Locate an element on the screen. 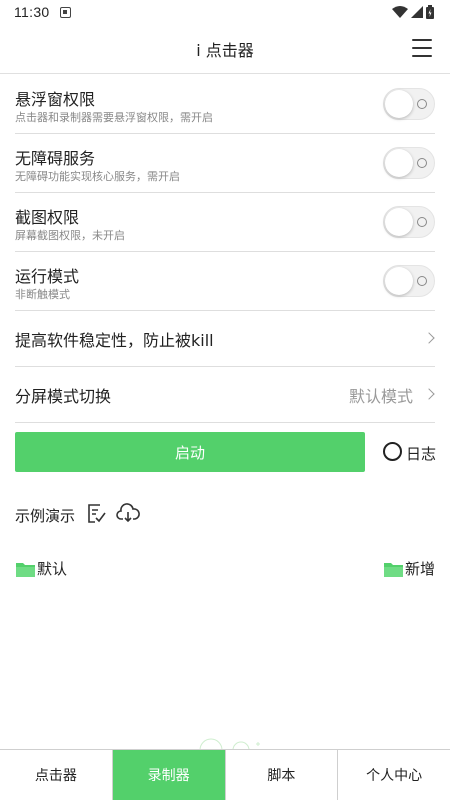 The width and height of the screenshot is (450, 800). tab-clicker: 点击器 is located at coordinates (56, 775).